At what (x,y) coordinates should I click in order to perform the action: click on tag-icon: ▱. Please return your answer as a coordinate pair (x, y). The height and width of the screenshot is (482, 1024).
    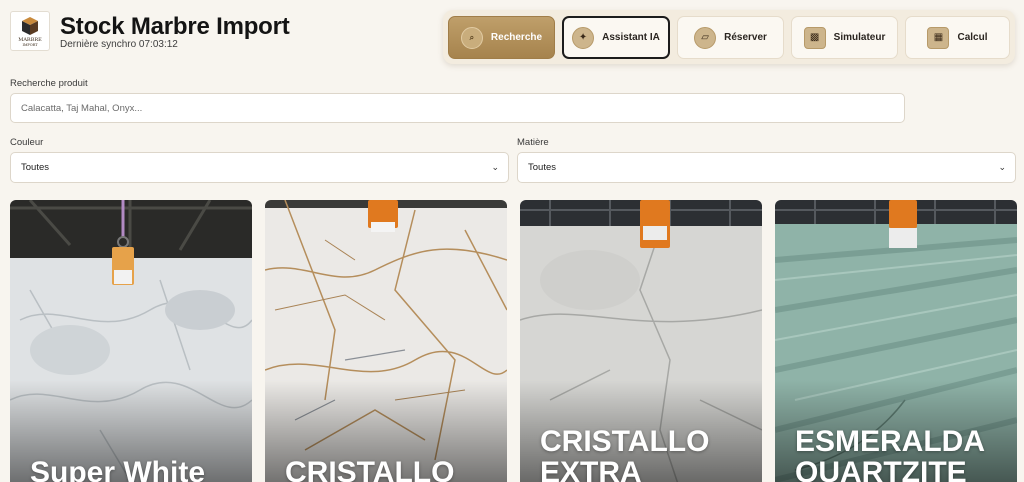
    Looking at the image, I should click on (705, 37).